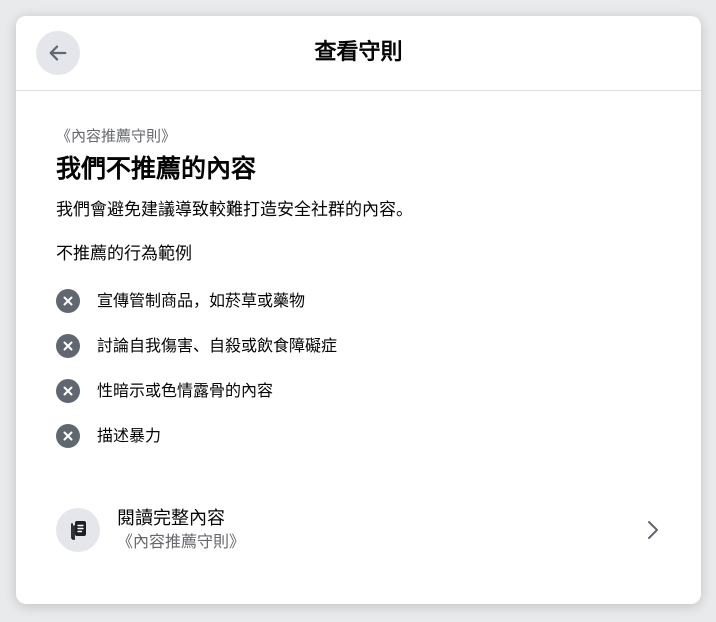  Describe the element at coordinates (129, 435) in the screenshot. I see `example-text: 描述暴力` at that location.